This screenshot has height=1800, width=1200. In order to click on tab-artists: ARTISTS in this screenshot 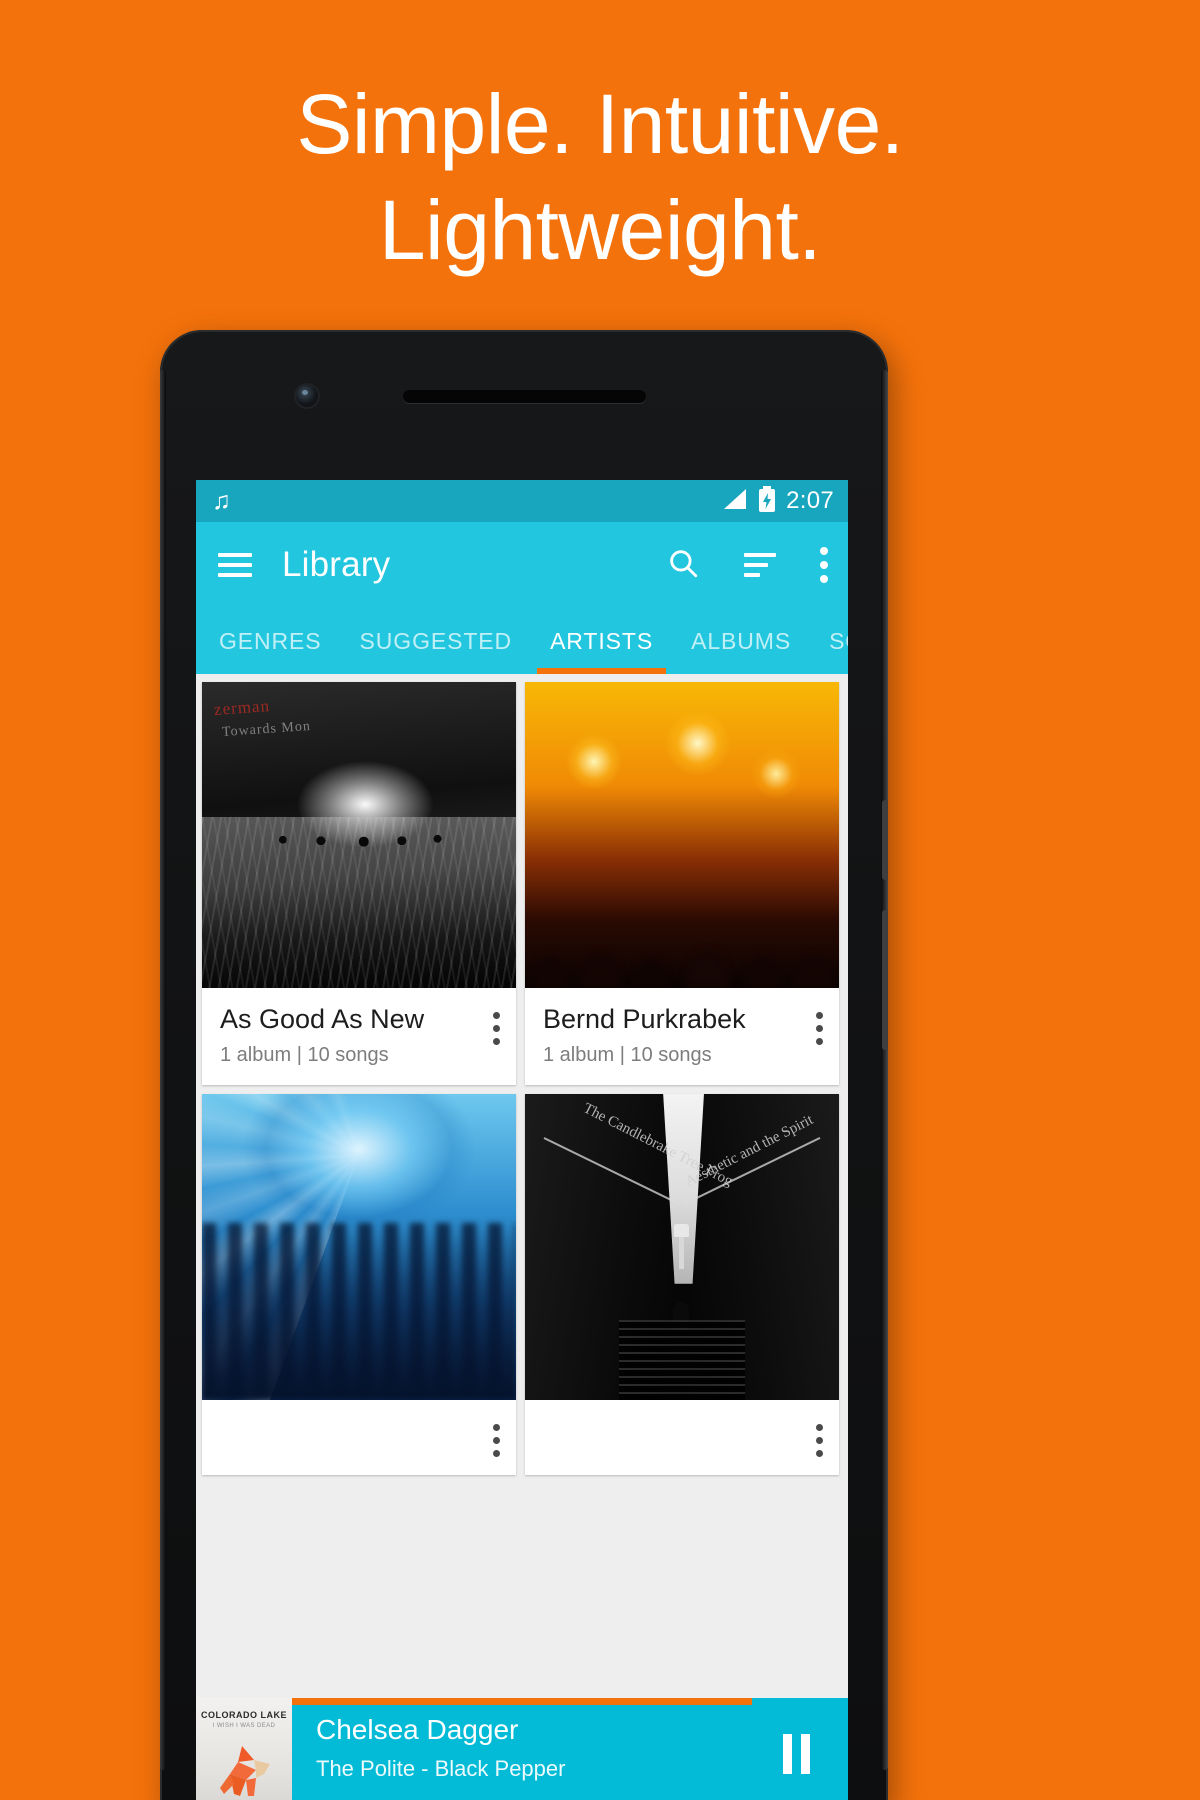, I will do `click(601, 641)`.